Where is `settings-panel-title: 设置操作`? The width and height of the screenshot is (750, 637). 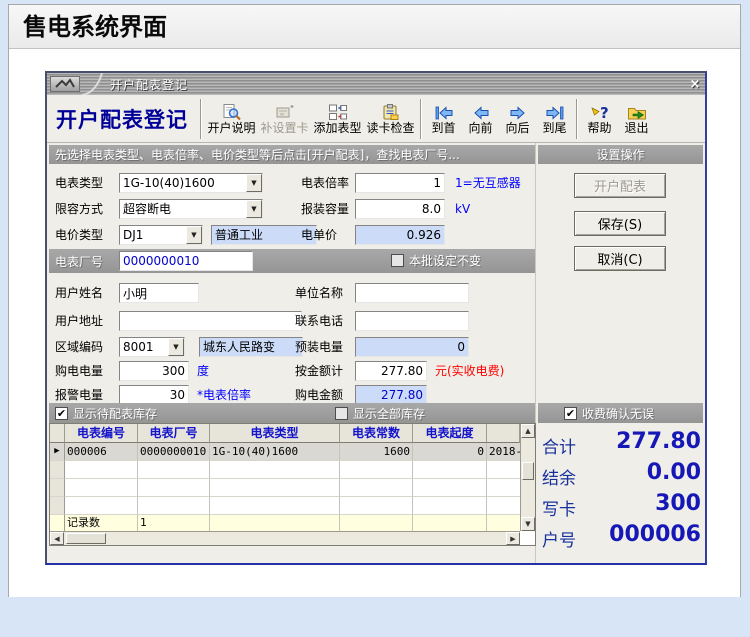 settings-panel-title: 设置操作 is located at coordinates (620, 155).